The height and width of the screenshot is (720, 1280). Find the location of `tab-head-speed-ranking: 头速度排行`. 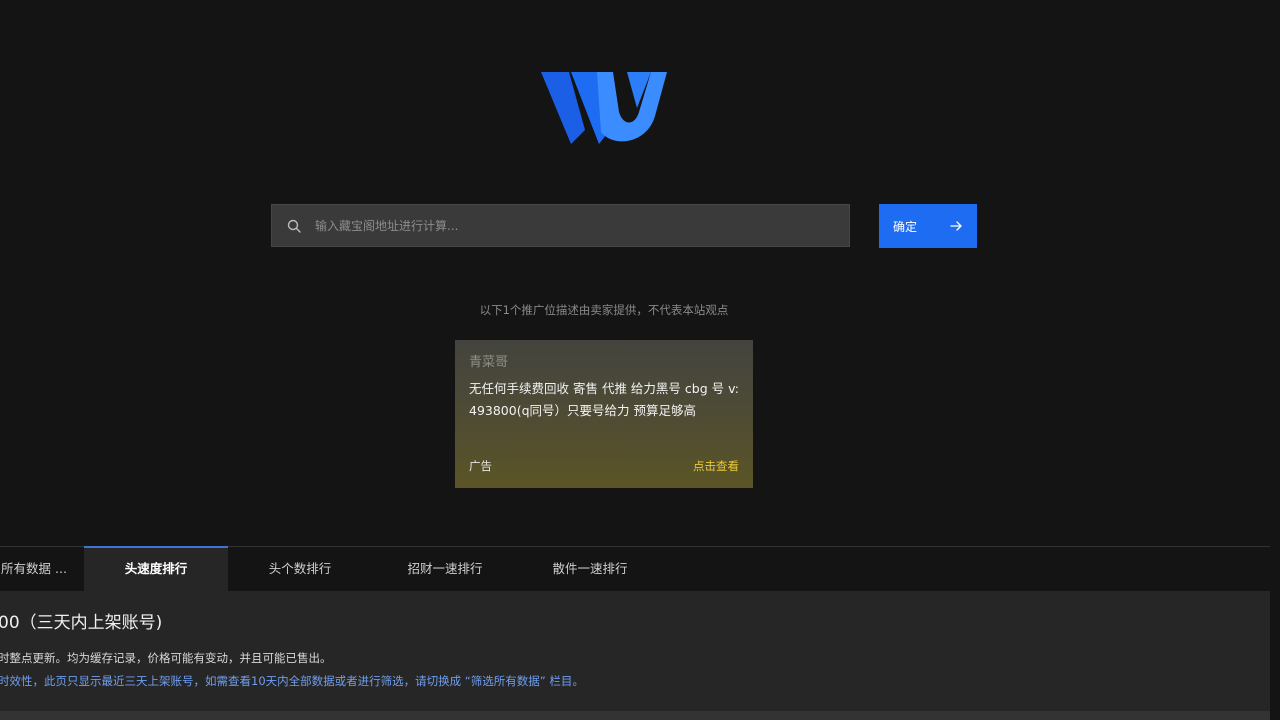

tab-head-speed-ranking: 头速度排行 is located at coordinates (156, 569).